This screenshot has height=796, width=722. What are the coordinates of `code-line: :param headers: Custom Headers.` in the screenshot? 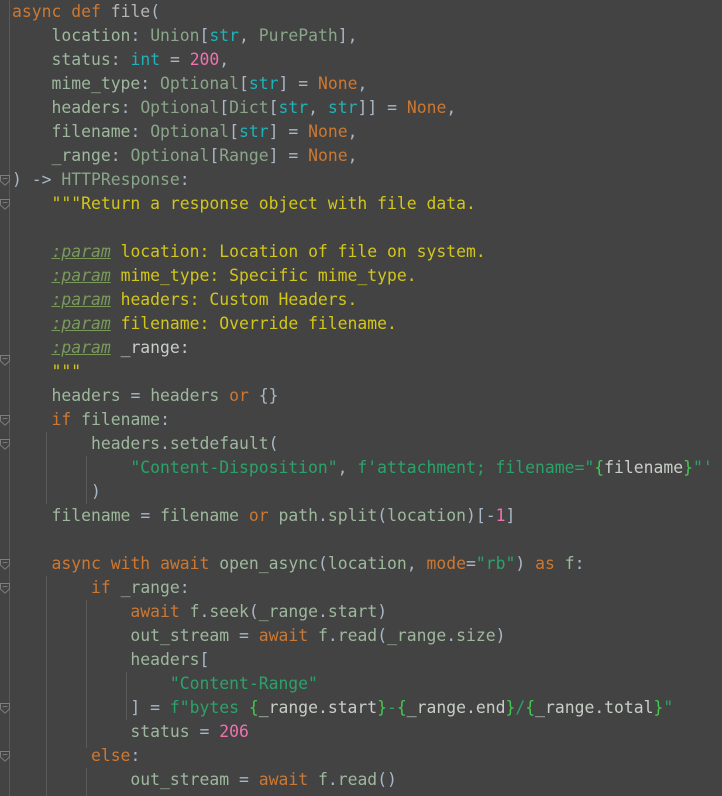 It's located at (204, 299).